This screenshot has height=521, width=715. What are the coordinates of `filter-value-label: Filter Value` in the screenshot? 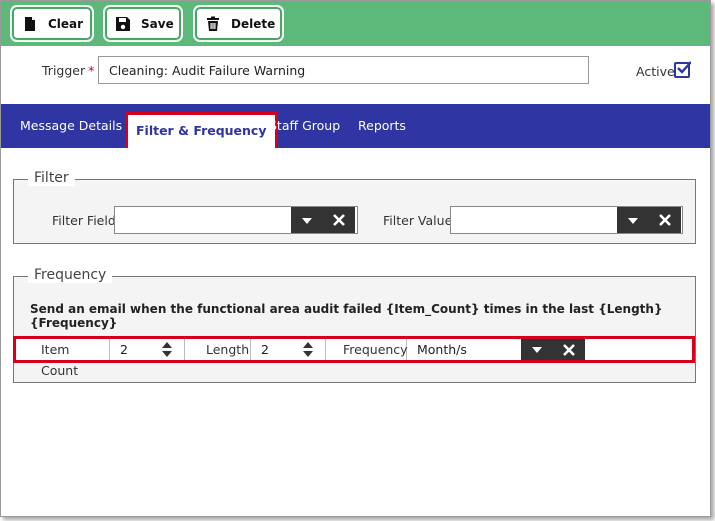 It's located at (418, 220).